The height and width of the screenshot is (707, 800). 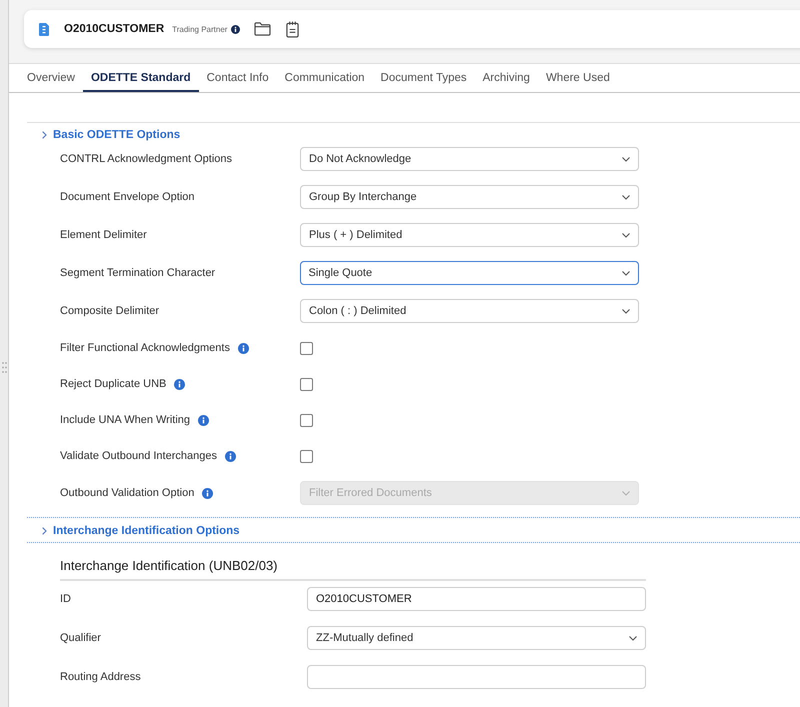 I want to click on tab: Where Used, so click(x=578, y=78).